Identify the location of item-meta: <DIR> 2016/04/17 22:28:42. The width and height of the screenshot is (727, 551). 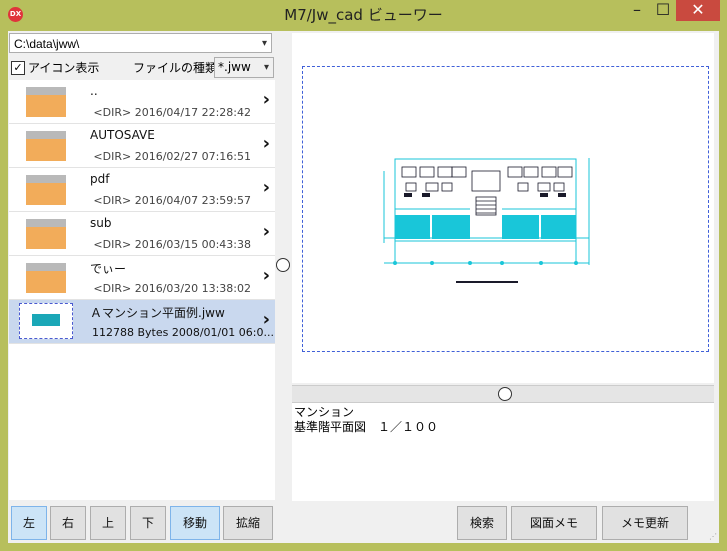
(172, 112).